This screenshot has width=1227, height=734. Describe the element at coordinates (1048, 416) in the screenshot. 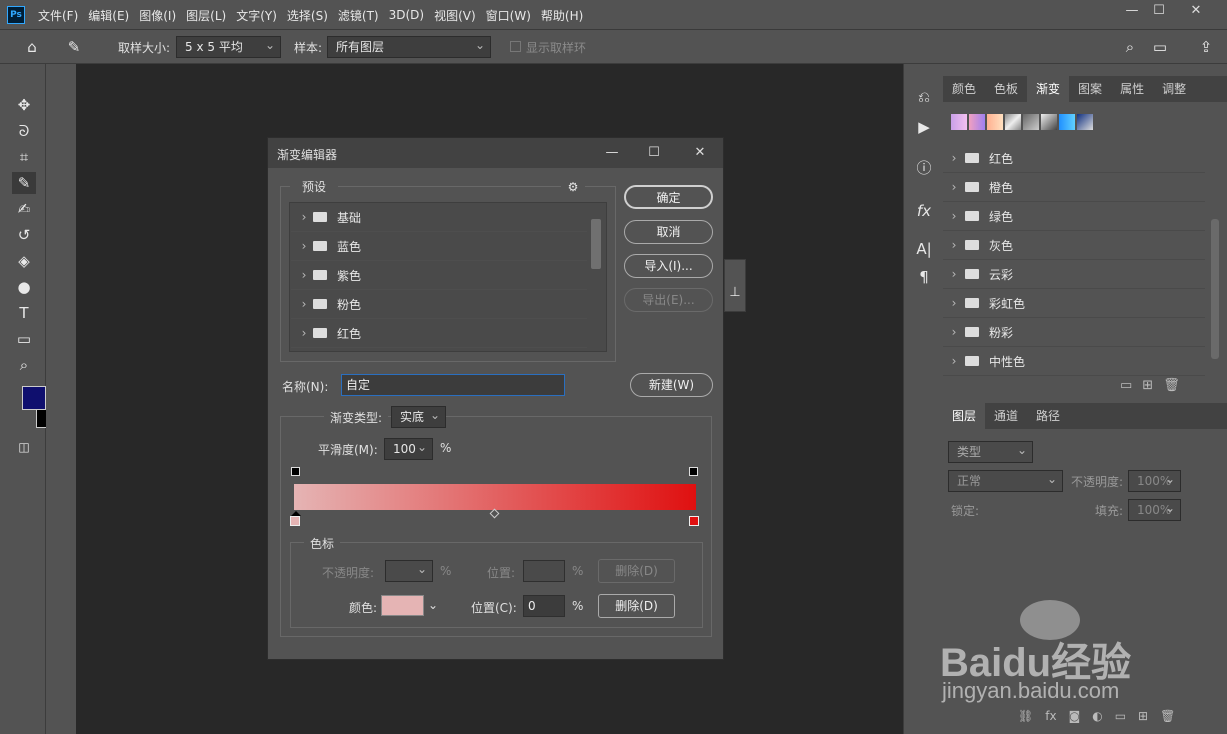

I see `tab-paths: 路径` at that location.